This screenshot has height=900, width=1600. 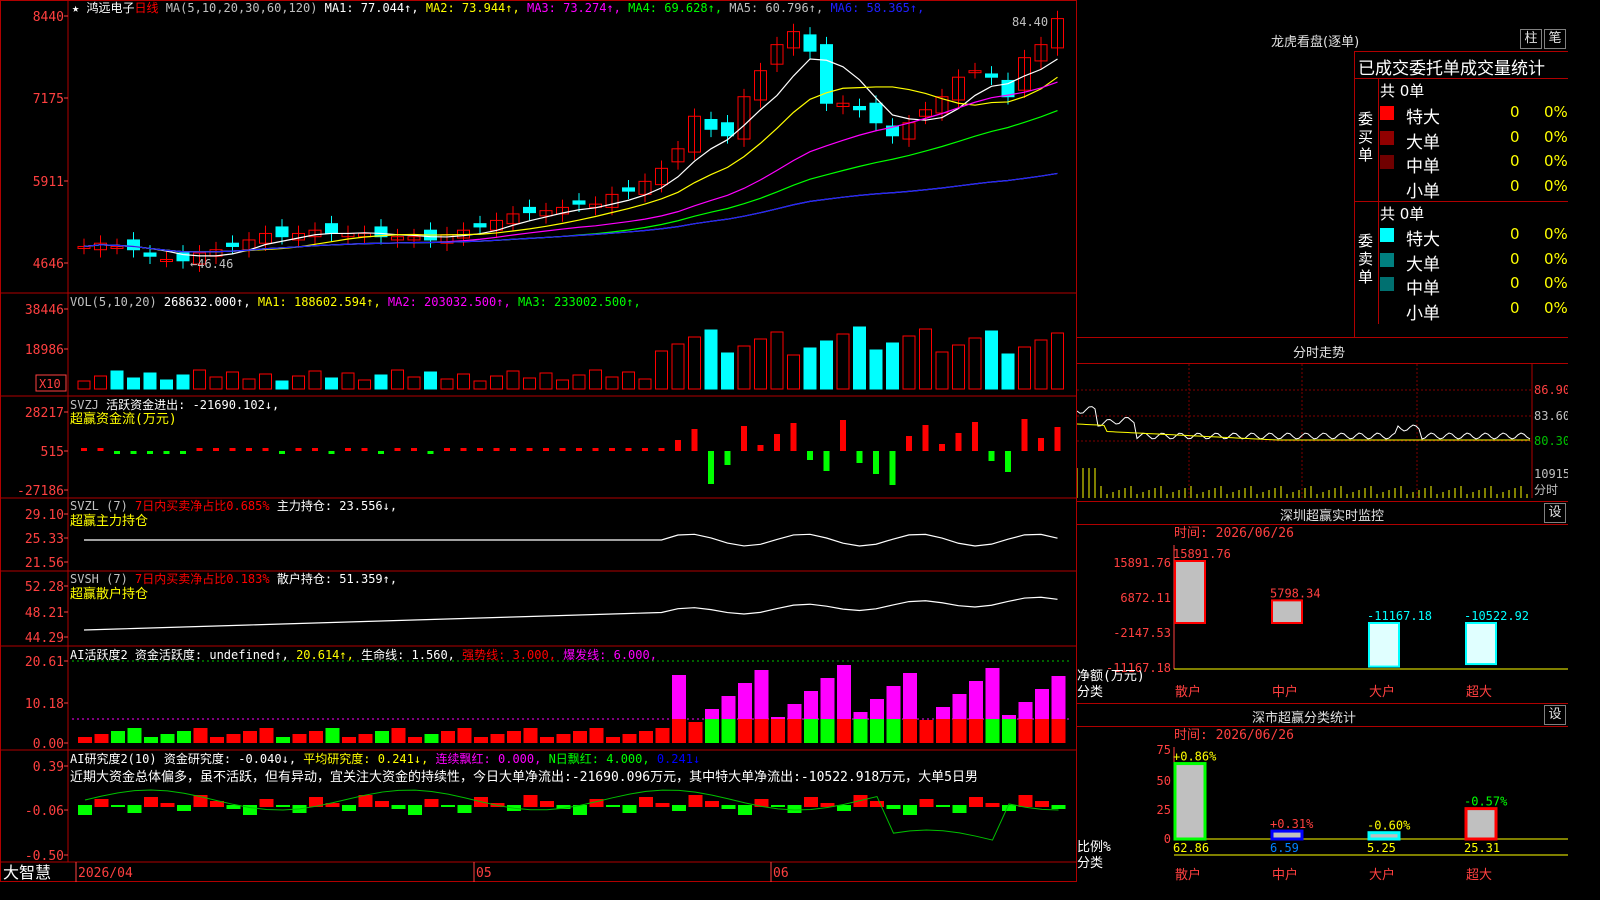 I want to click on sz-monitor-settings-button: 设, so click(x=1555, y=513).